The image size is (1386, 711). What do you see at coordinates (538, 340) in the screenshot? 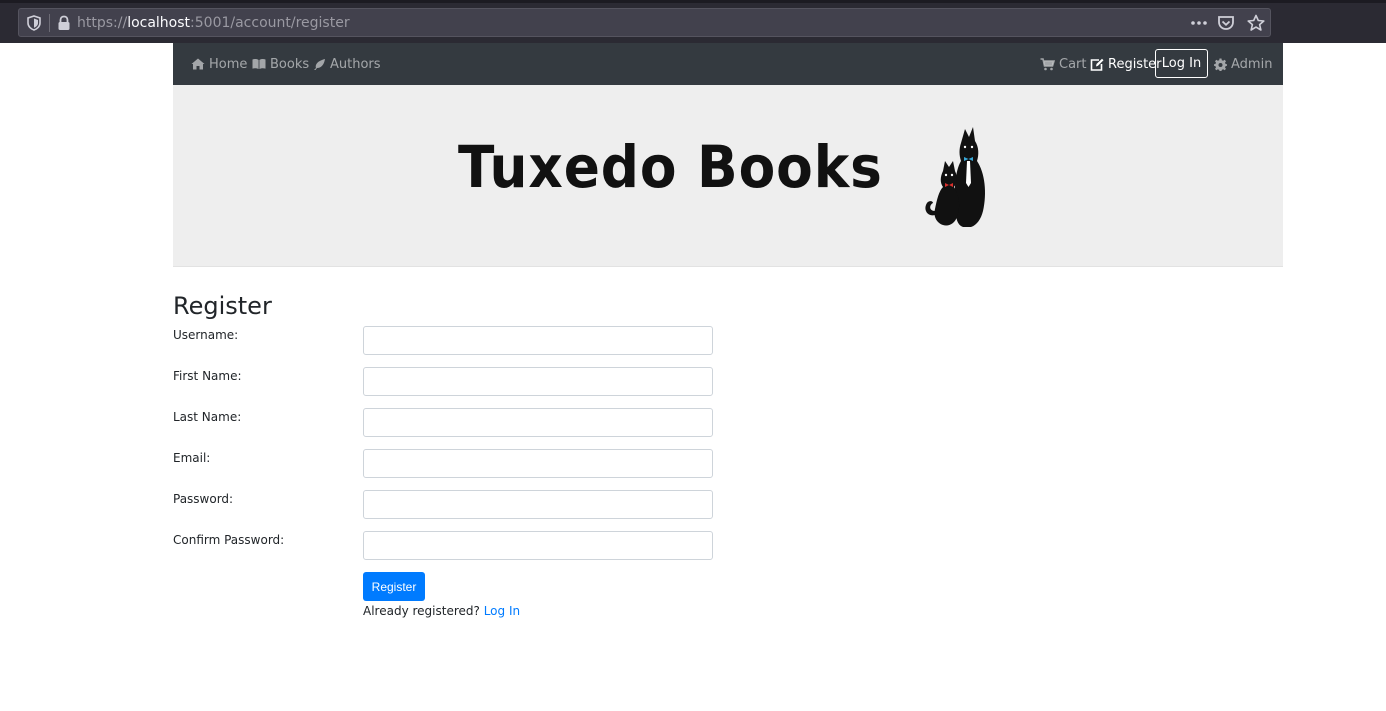
I see `username-input` at bounding box center [538, 340].